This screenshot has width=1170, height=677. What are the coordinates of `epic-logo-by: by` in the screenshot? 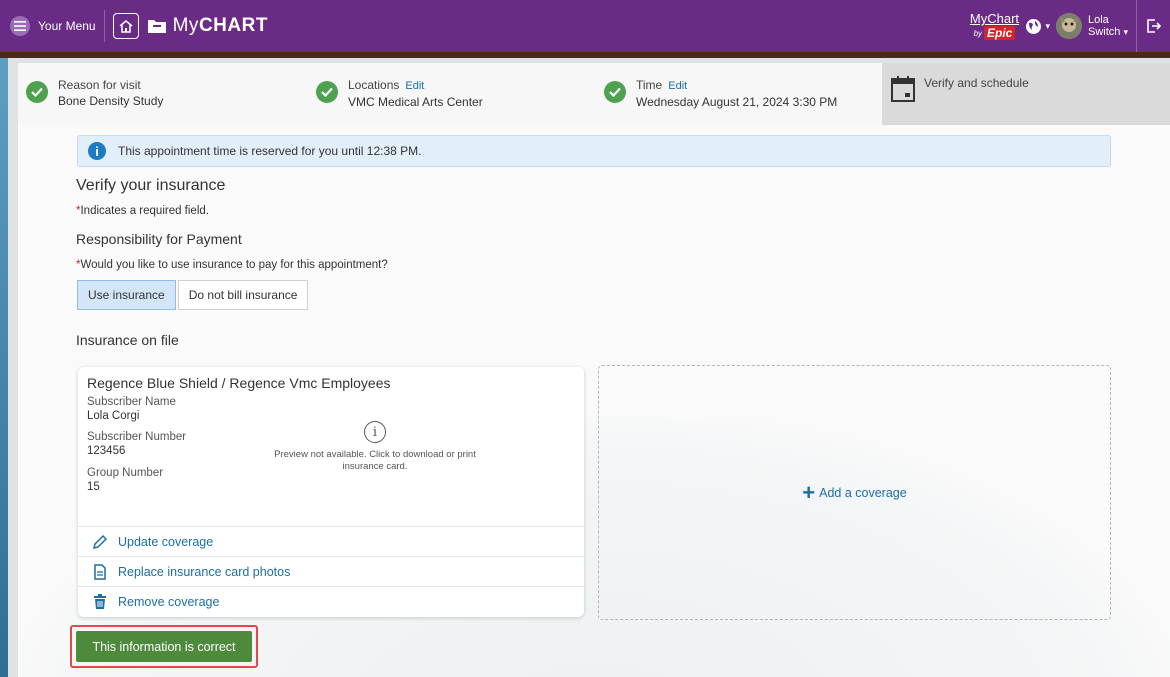 It's located at (978, 33).